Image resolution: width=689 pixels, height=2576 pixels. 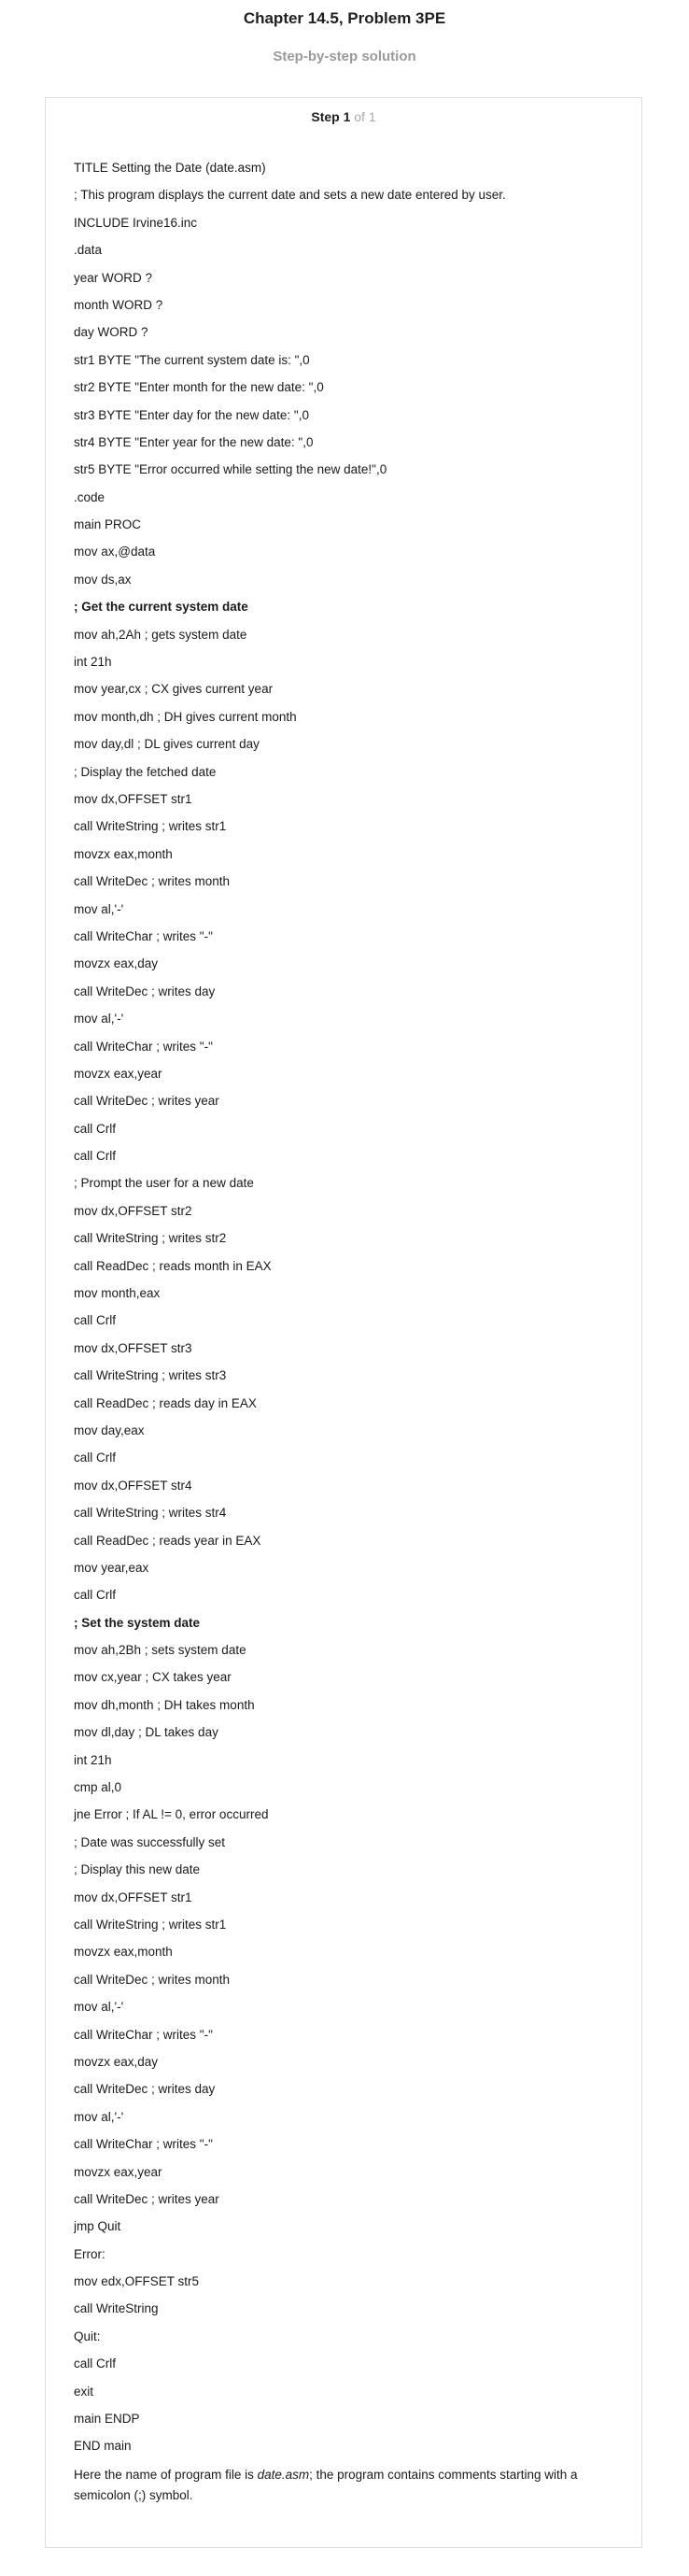 I want to click on code-line: day WORD ?, so click(x=111, y=332).